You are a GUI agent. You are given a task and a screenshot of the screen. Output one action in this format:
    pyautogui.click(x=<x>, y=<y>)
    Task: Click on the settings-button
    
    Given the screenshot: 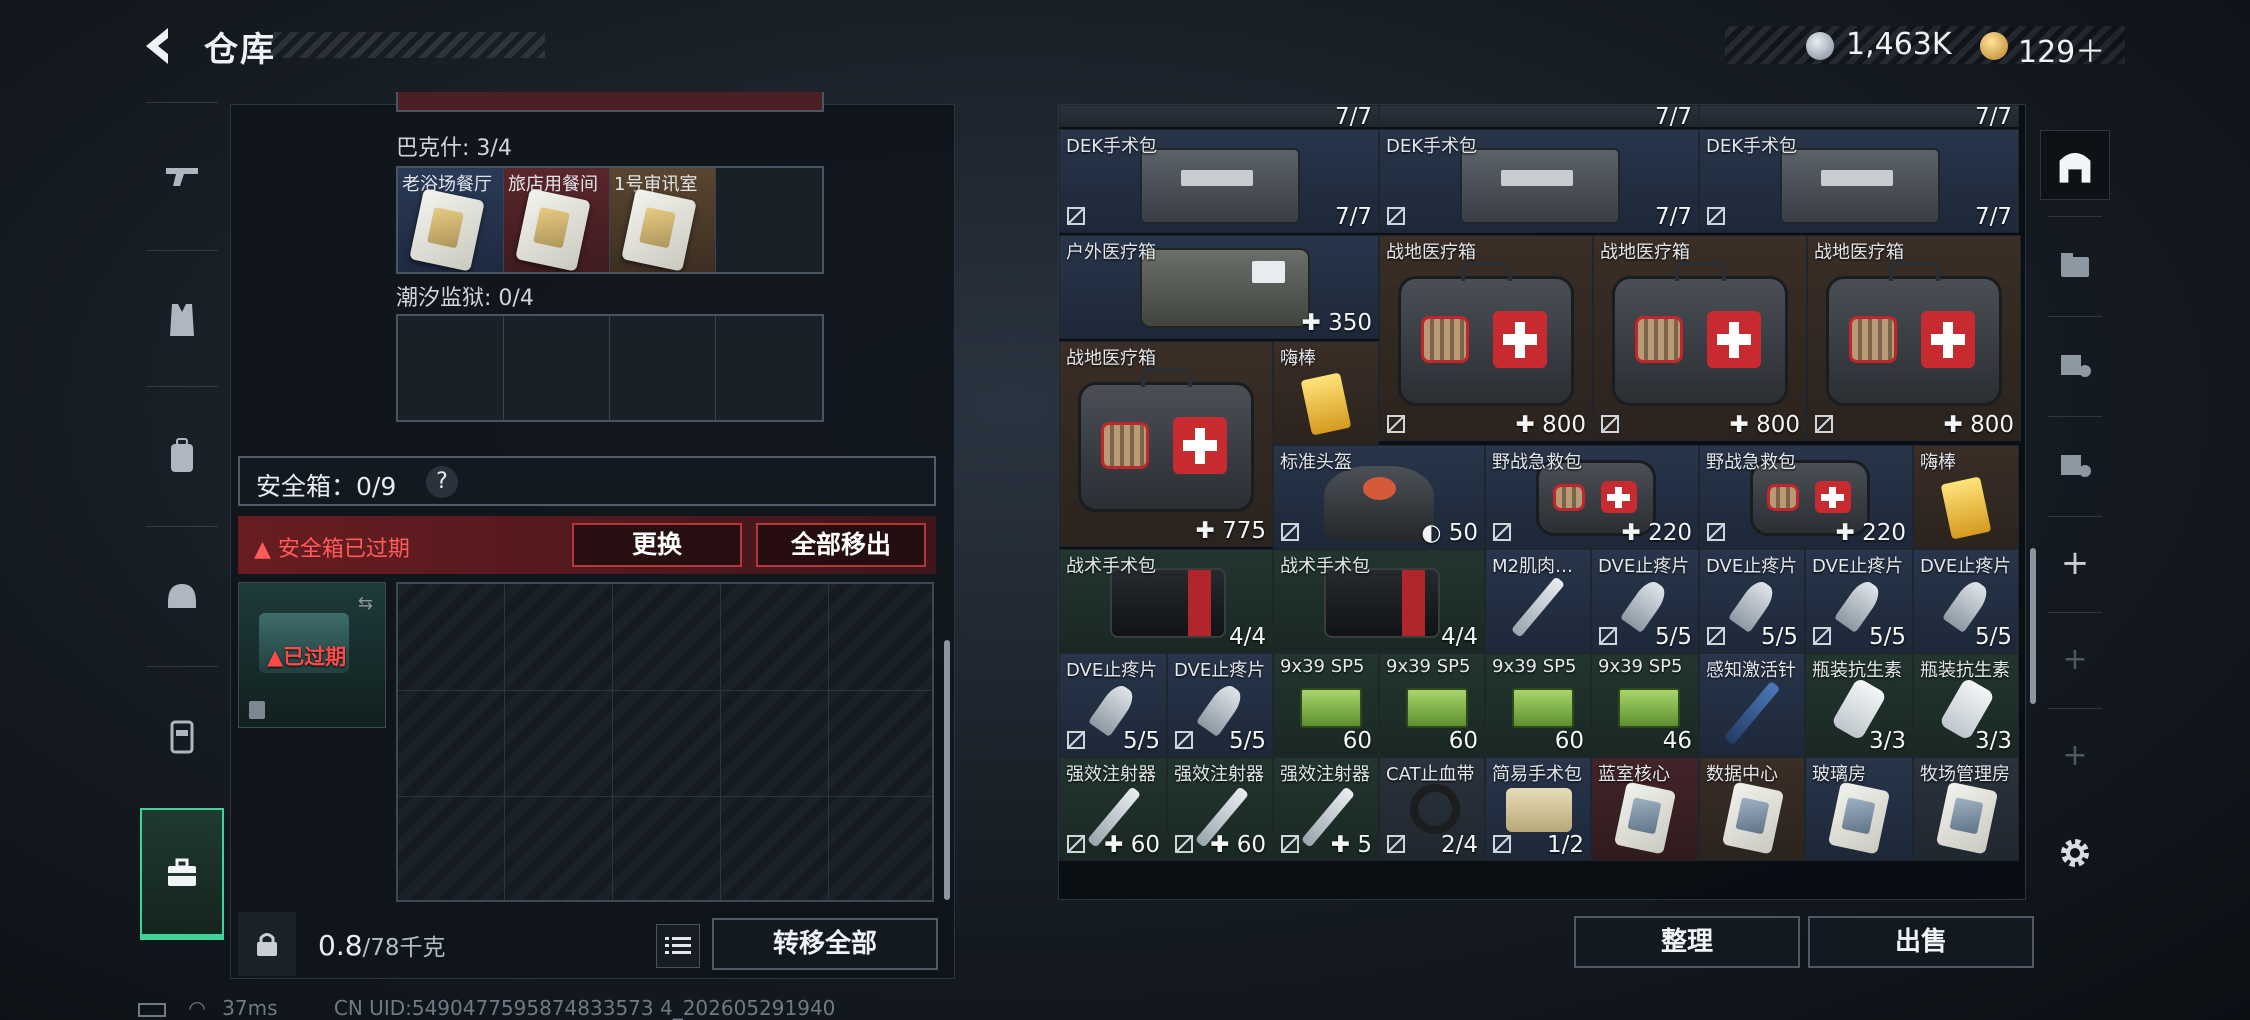 What is the action you would take?
    pyautogui.click(x=2075, y=853)
    